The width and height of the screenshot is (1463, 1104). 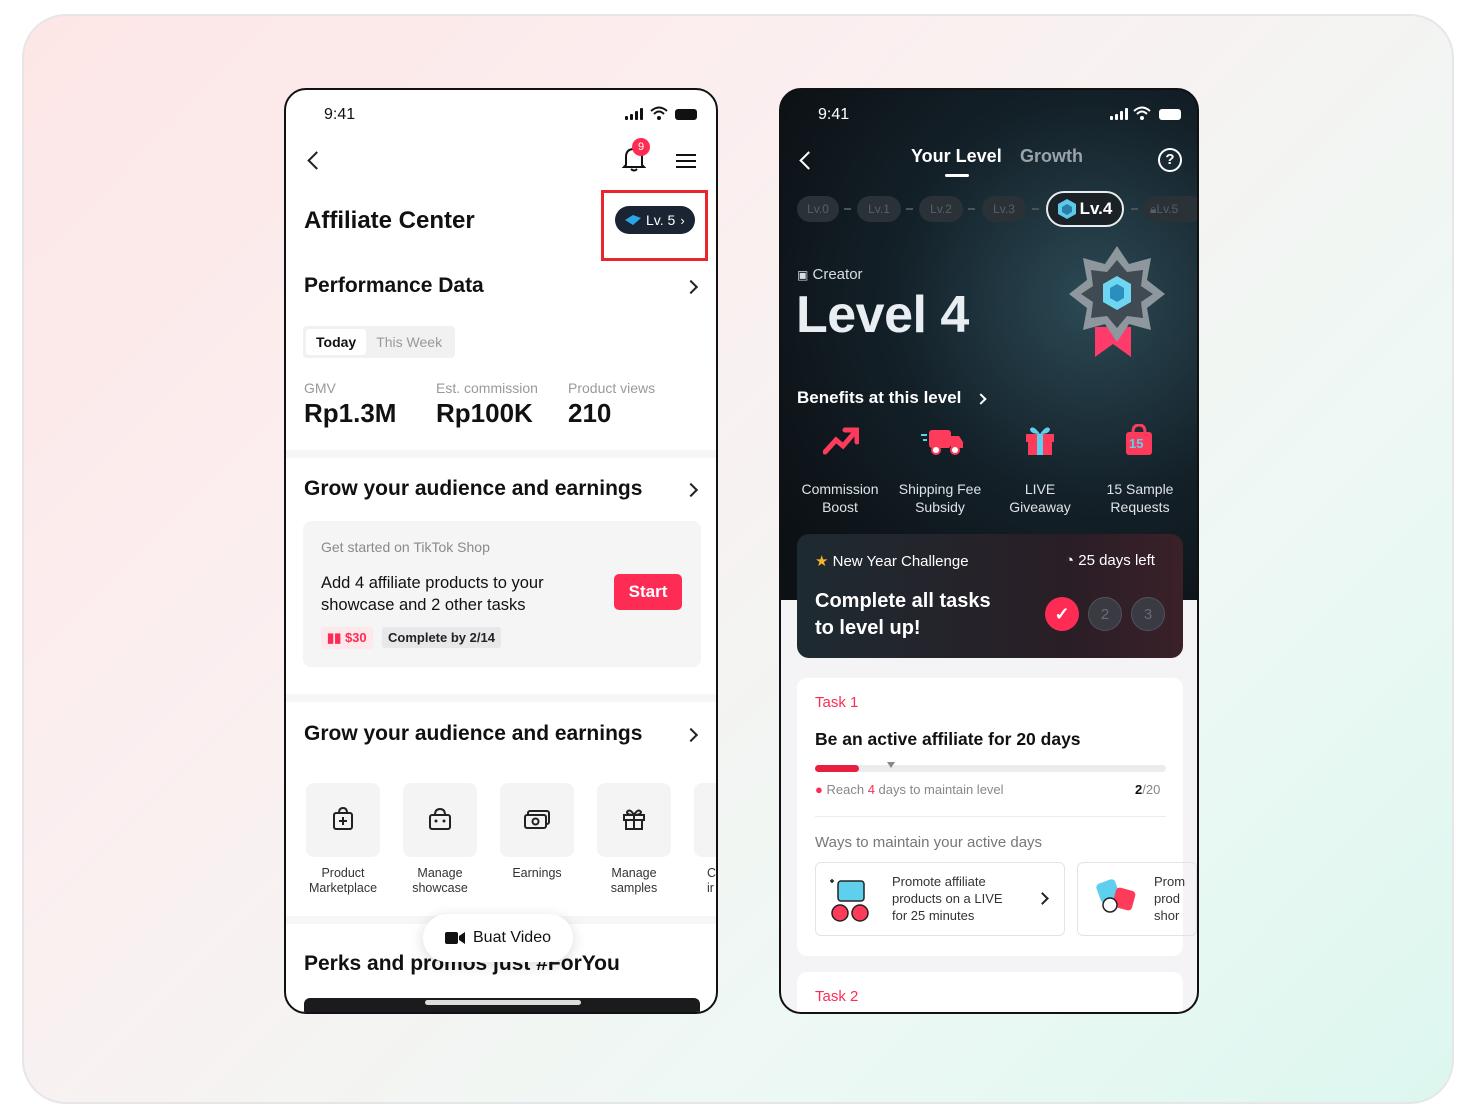 I want to click on card-text-line: Add 4 affiliate products to your, so click(x=432, y=583).